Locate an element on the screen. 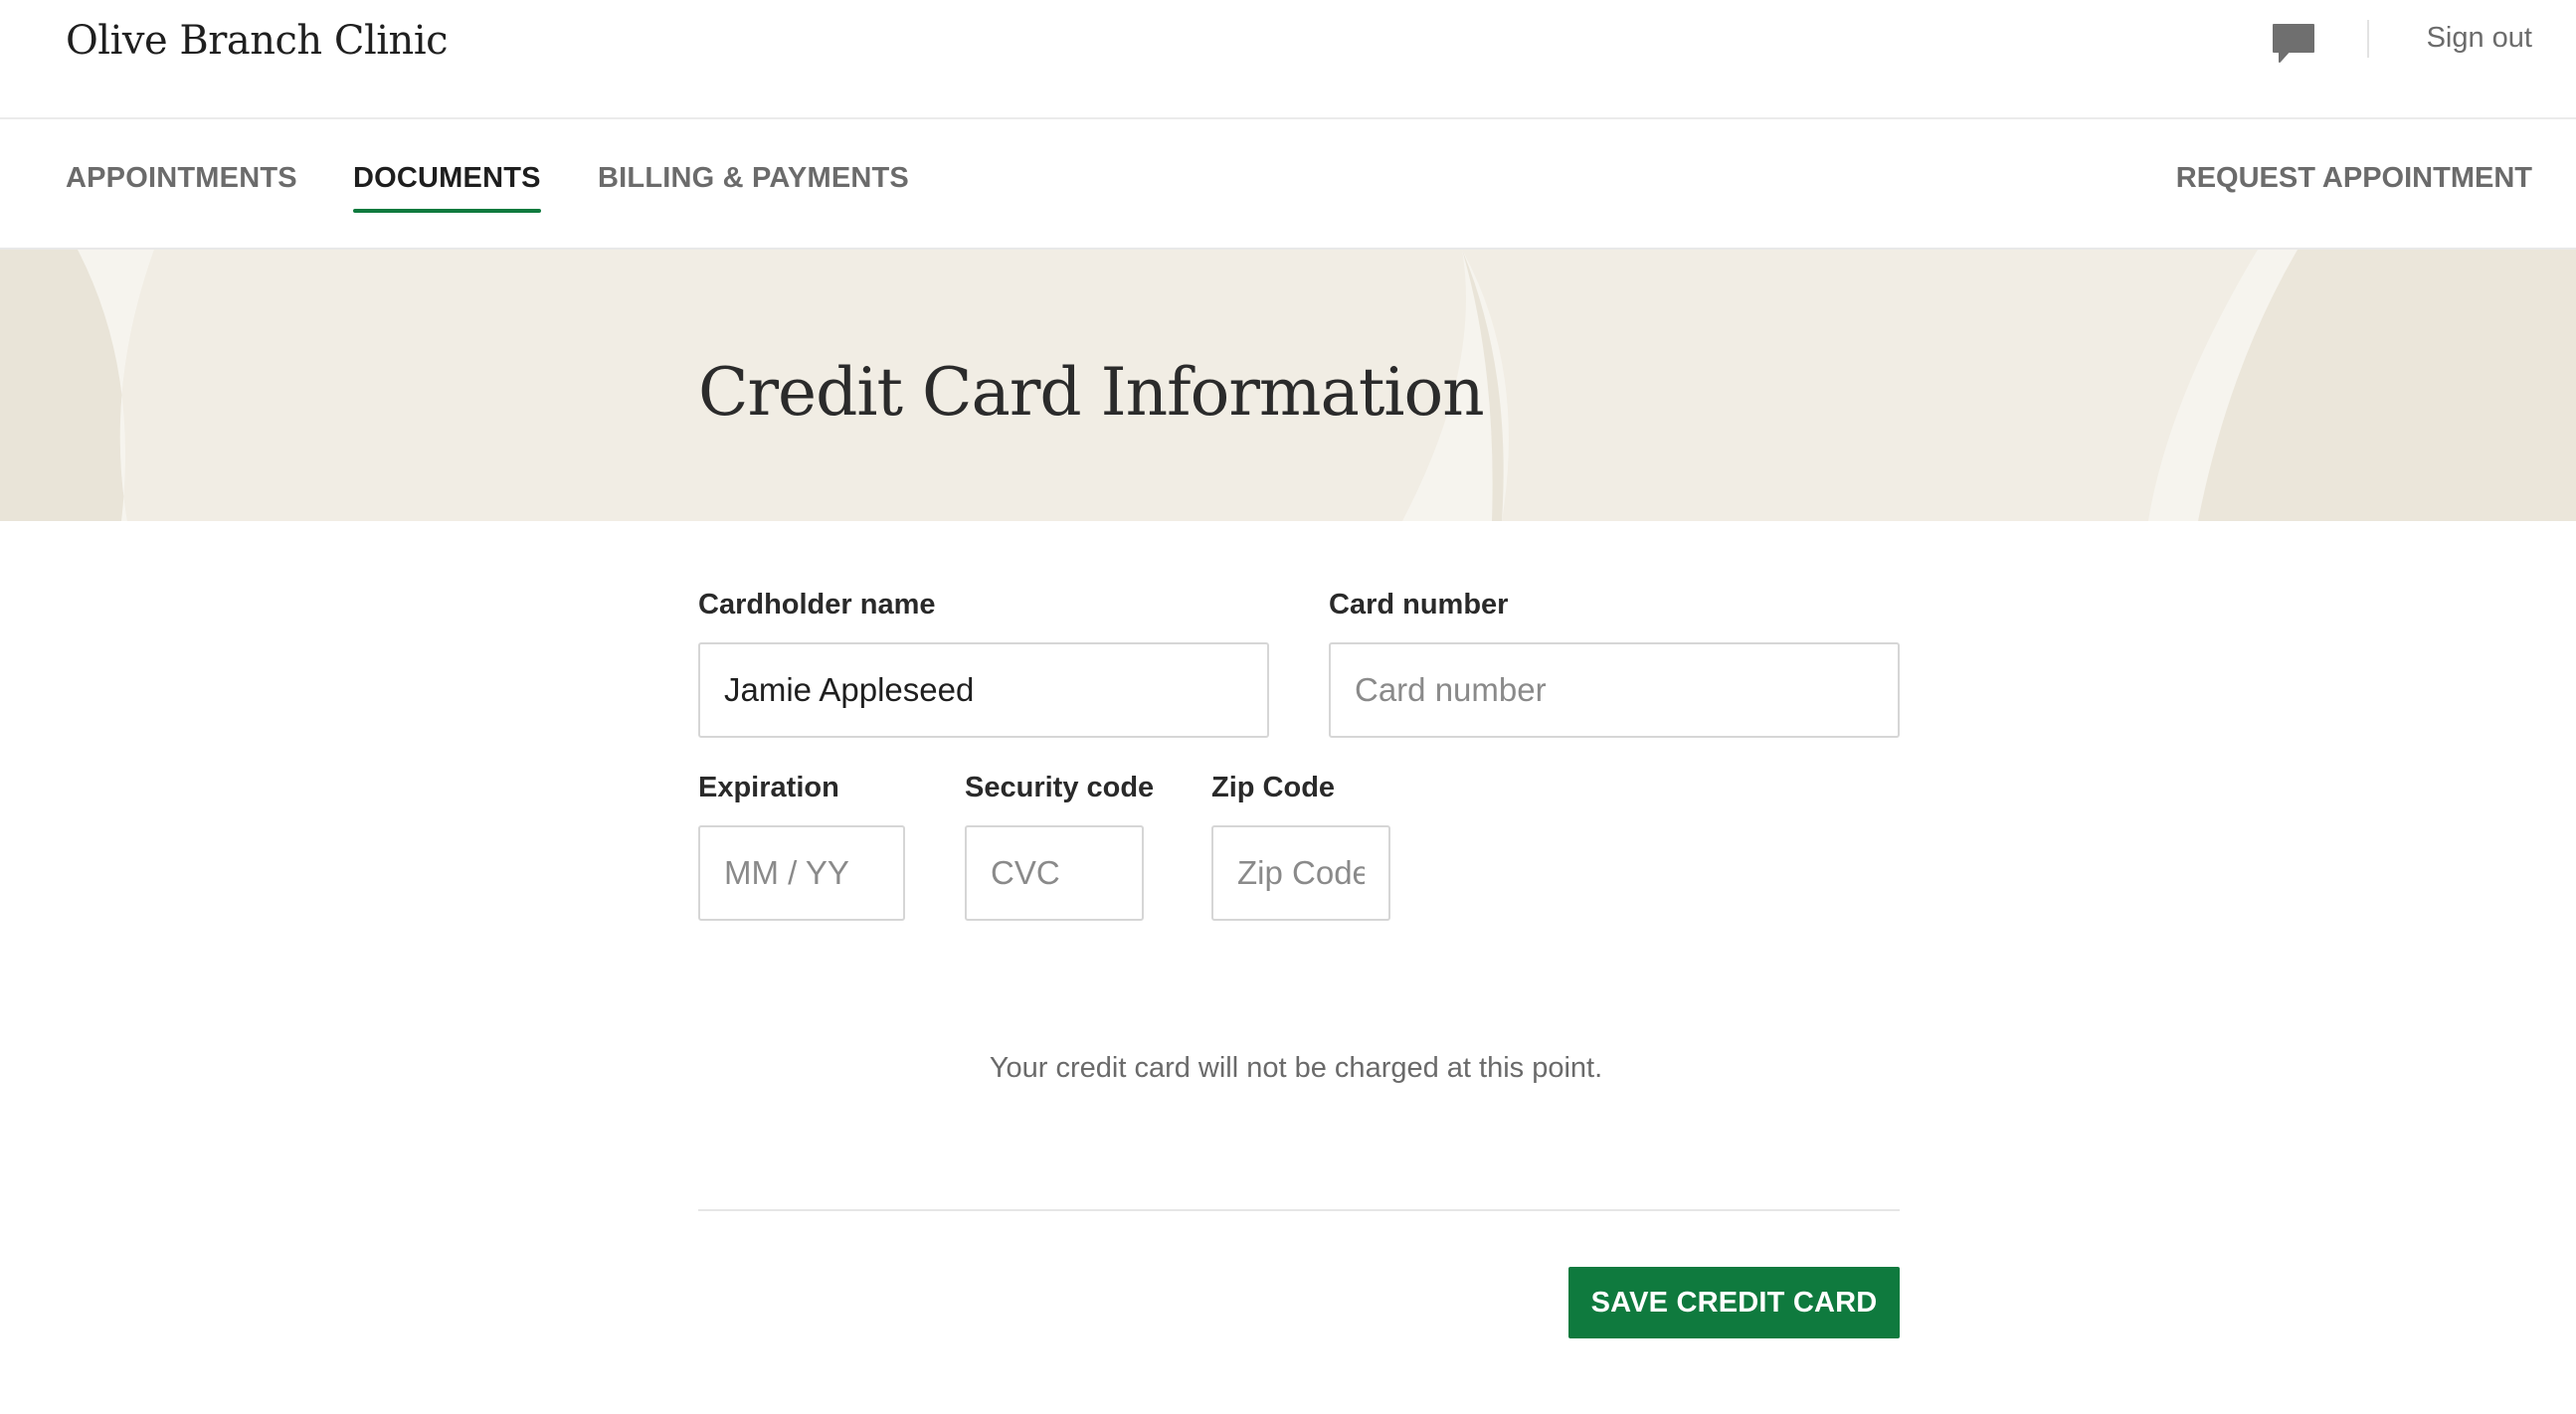 The image size is (2576, 1414). page-title: Credit Card Information is located at coordinates (1091, 392).